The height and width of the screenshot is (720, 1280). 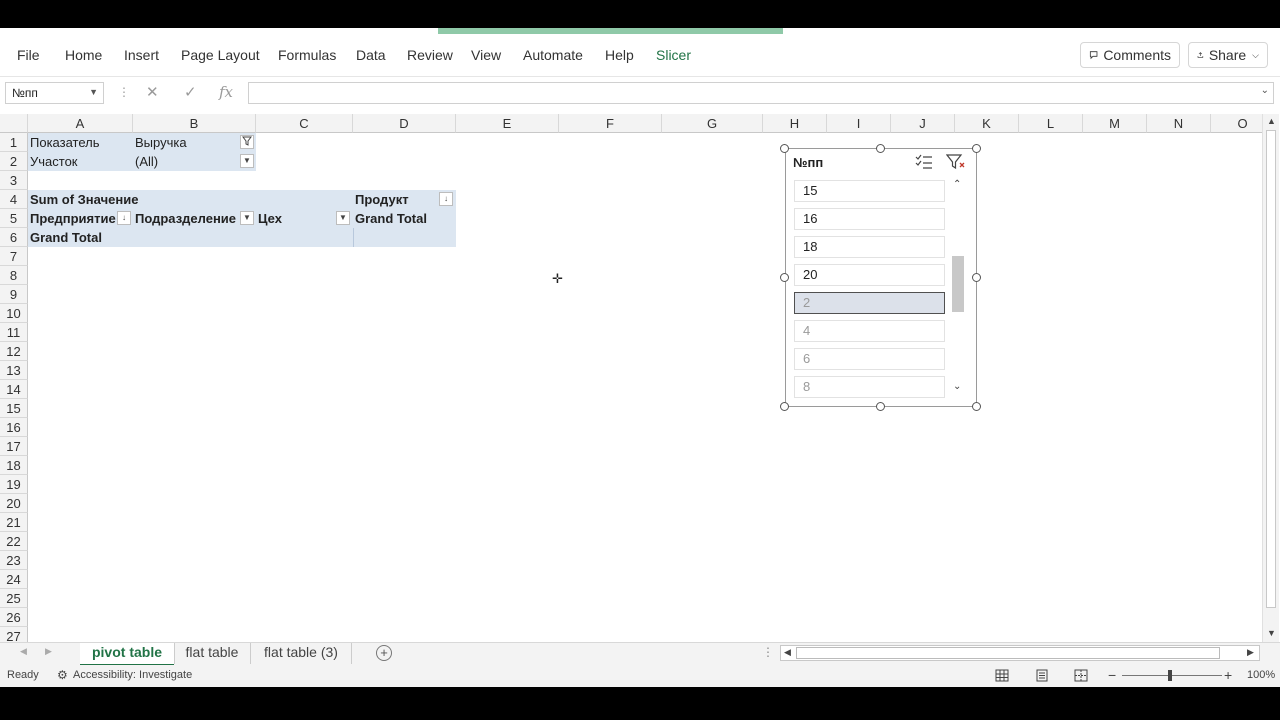 I want to click on column-header-f: F, so click(x=610, y=123).